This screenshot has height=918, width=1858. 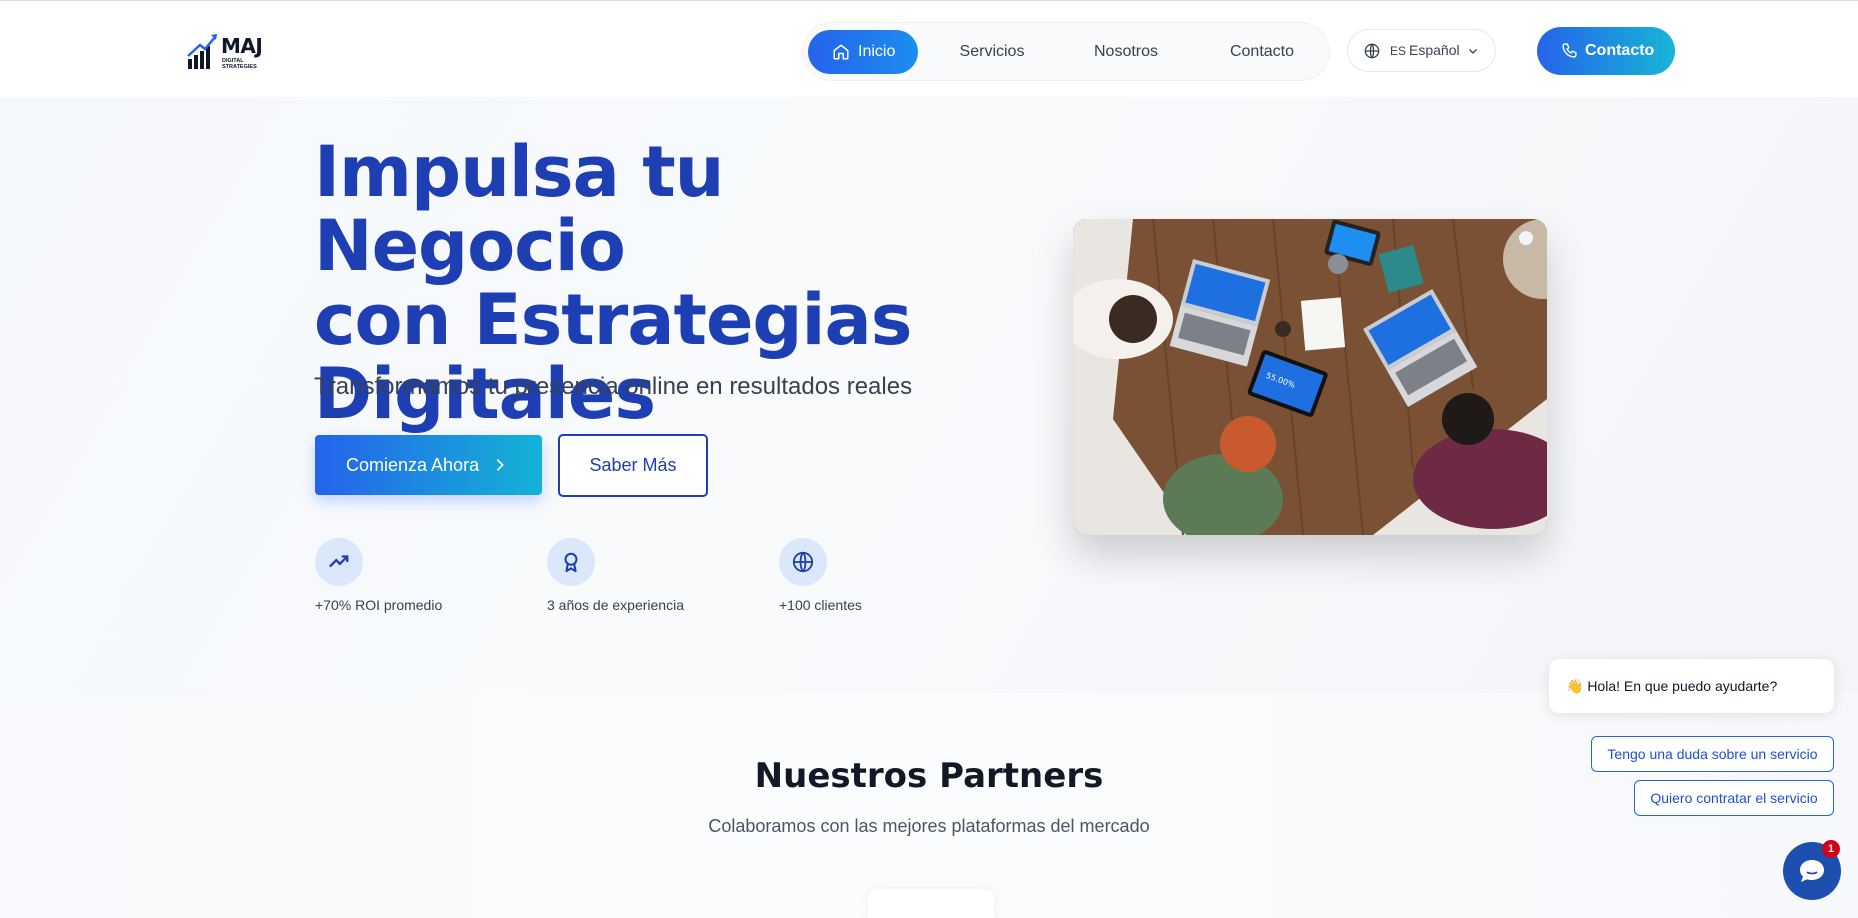 What do you see at coordinates (1691, 686) in the screenshot?
I see `chat-greeting-bubble: 👋 Hola! En que puedo ayudarte?` at bounding box center [1691, 686].